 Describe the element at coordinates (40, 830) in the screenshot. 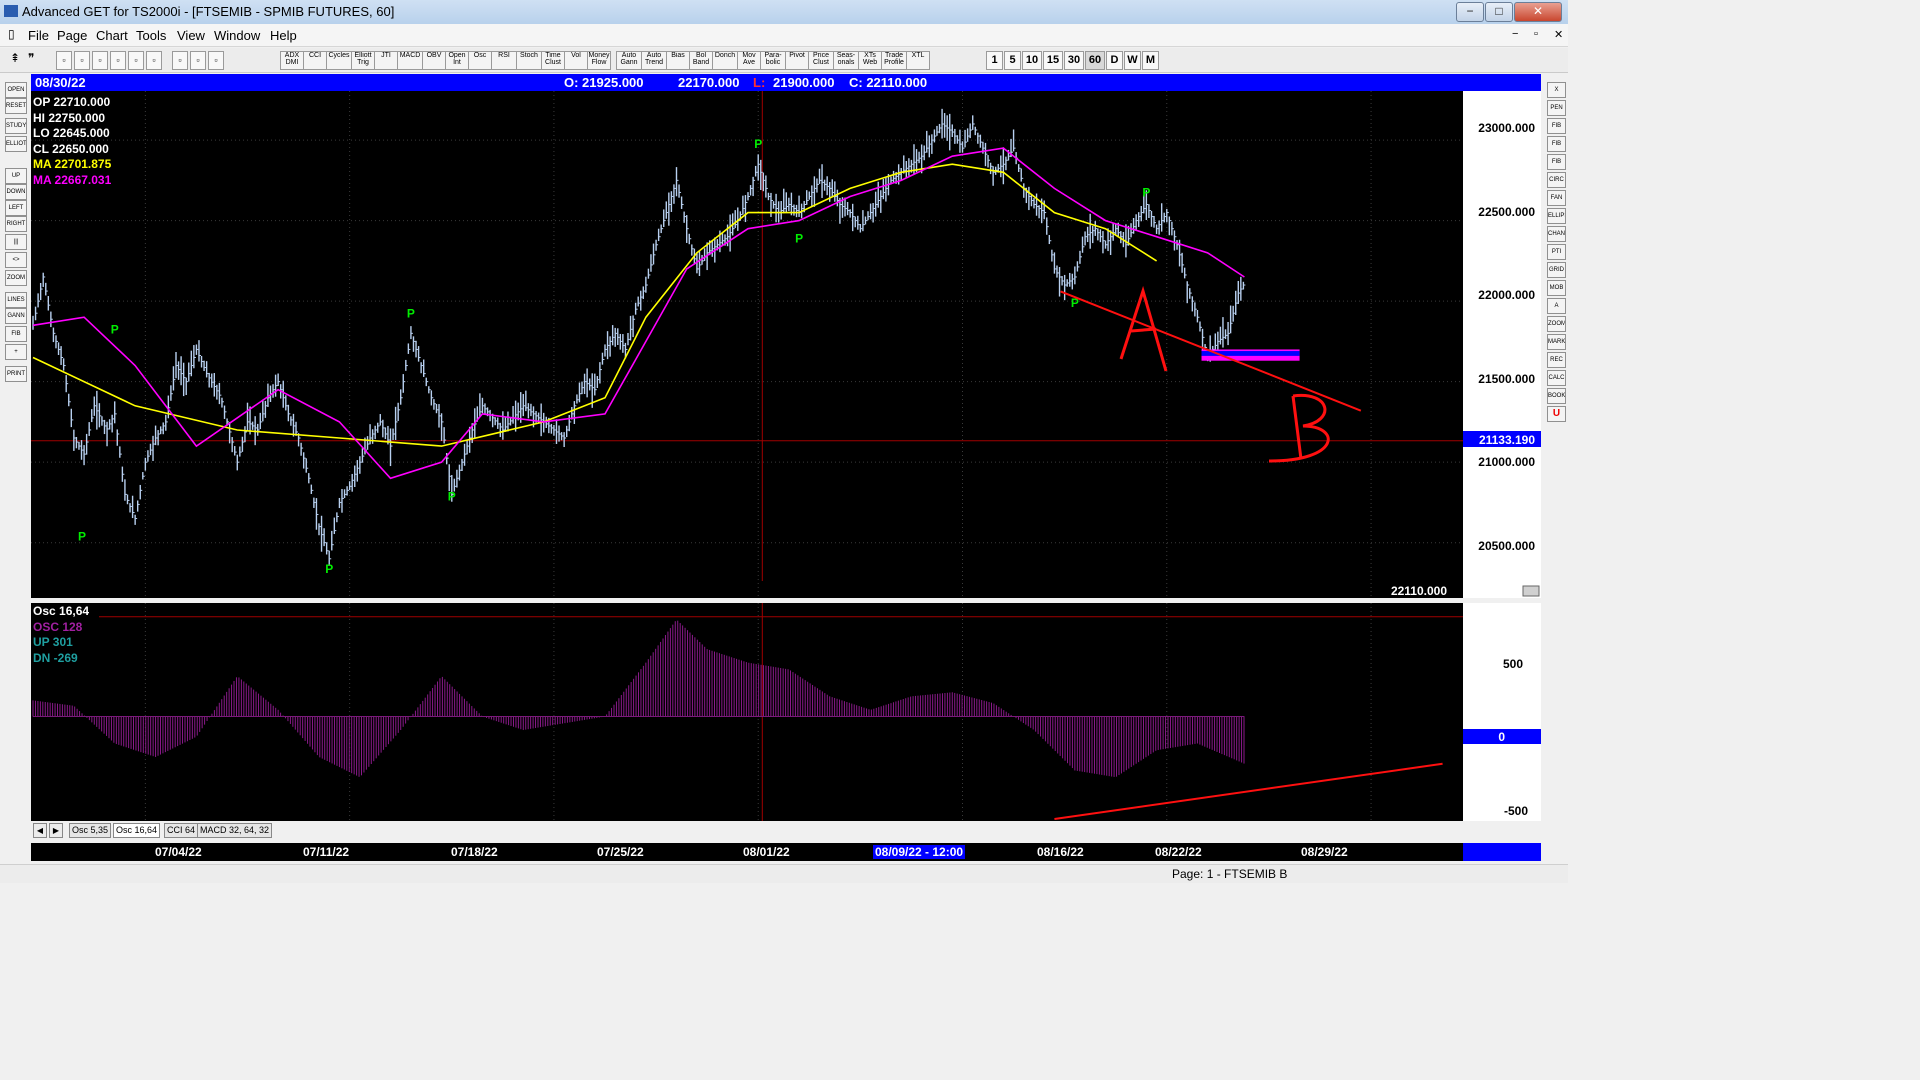

I see `tab-scroll-left: ◀` at that location.